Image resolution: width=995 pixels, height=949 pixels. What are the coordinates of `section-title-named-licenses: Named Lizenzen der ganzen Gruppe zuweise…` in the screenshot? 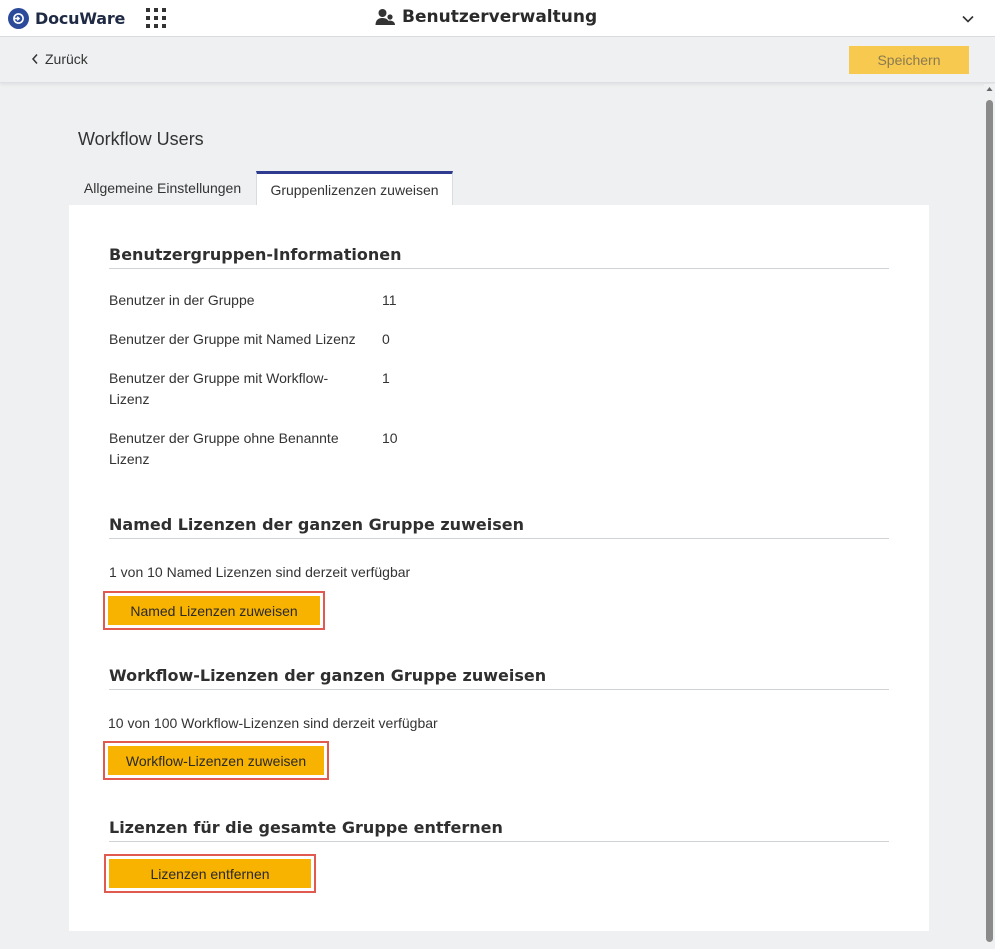 It's located at (499, 527).